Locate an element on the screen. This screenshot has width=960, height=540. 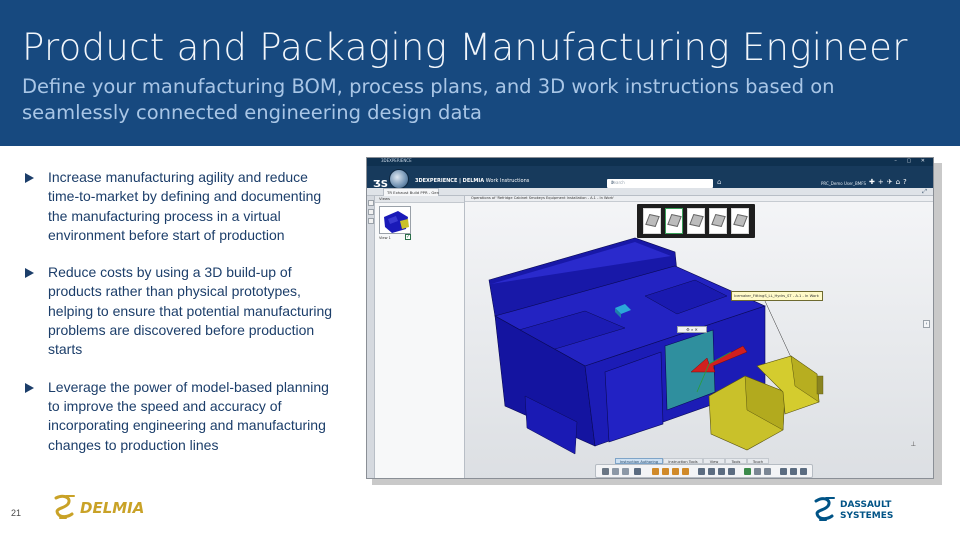
view-thumbnail-image is located at coordinates (396, 222).